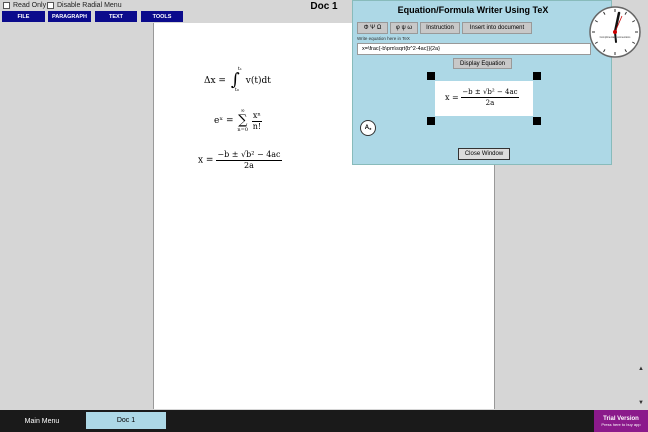 The width and height of the screenshot is (648, 432). I want to click on main-menu-button: Main Menu, so click(42, 421).